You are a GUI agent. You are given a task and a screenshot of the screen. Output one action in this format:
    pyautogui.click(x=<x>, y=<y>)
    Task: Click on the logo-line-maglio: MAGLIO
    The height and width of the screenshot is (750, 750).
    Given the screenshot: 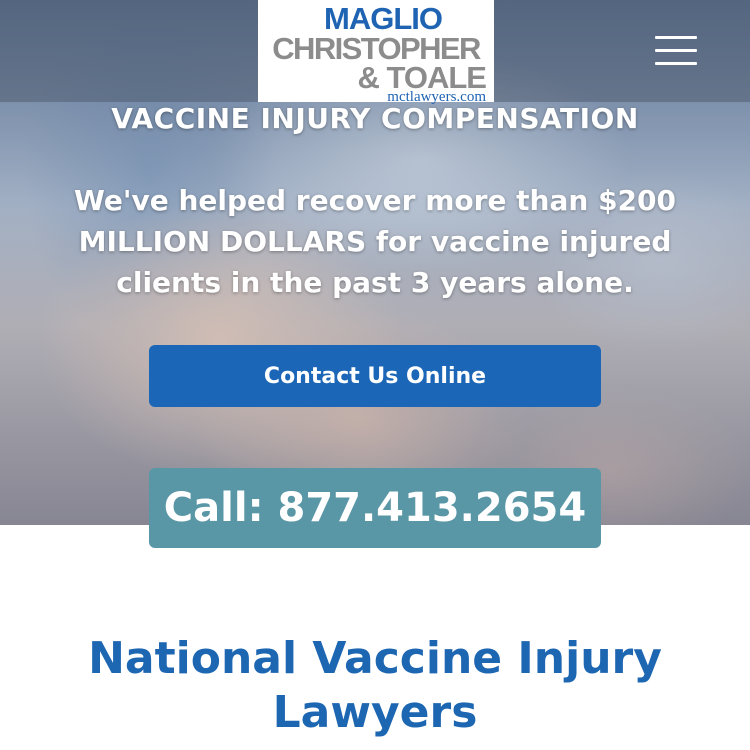 What is the action you would take?
    pyautogui.click(x=383, y=18)
    